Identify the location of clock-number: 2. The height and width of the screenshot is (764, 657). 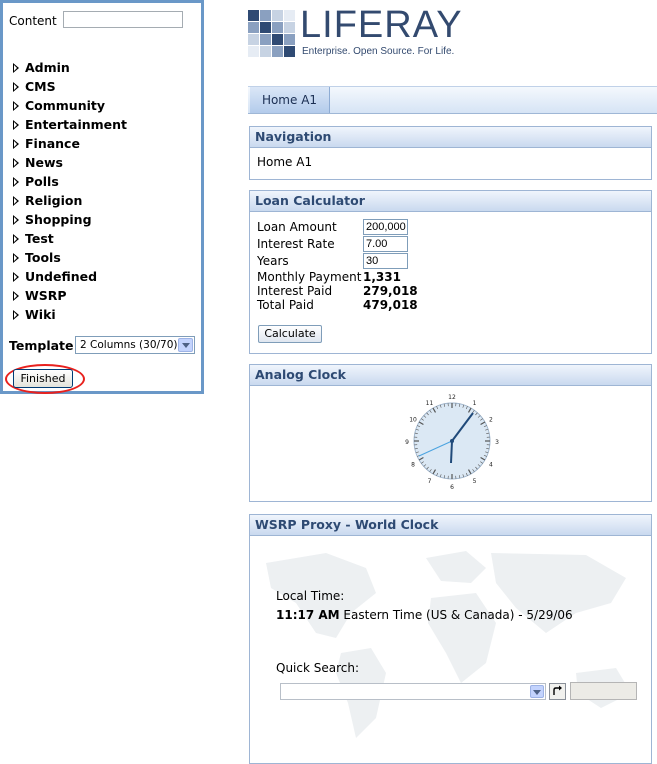
(491, 420).